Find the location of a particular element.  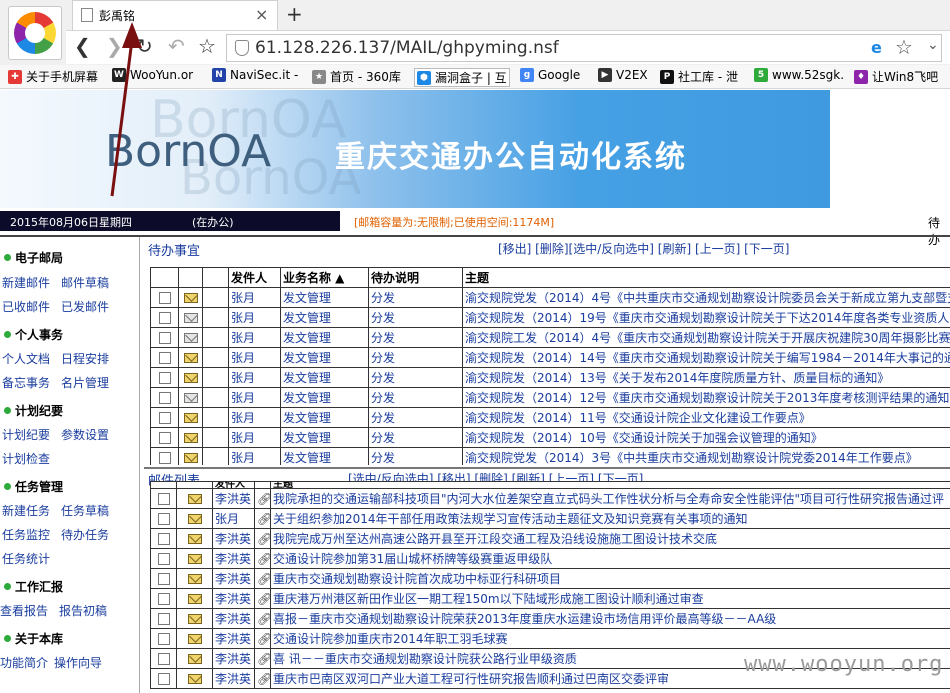

forward-icon: ❯ is located at coordinates (114, 46).